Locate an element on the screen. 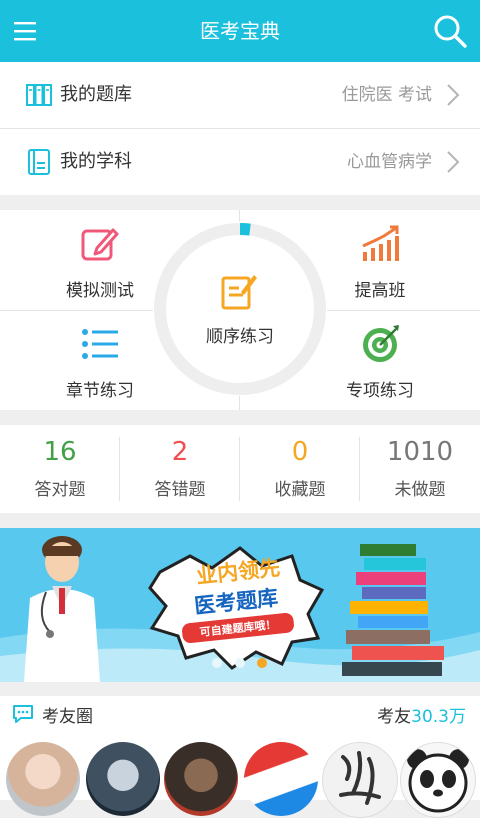 The height and width of the screenshot is (818, 480). my-subject-label: 我的学科 is located at coordinates (96, 161).